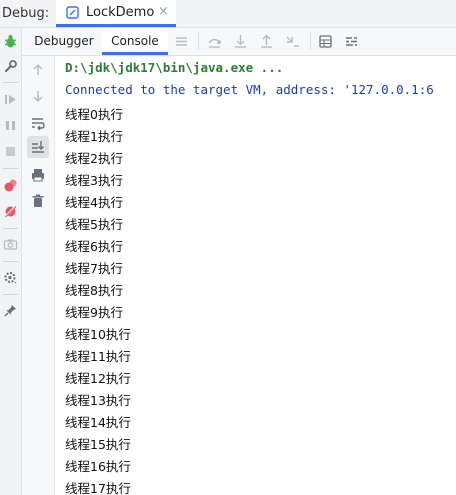 The image size is (456, 495). I want to click on pin-icon, so click(10, 310).